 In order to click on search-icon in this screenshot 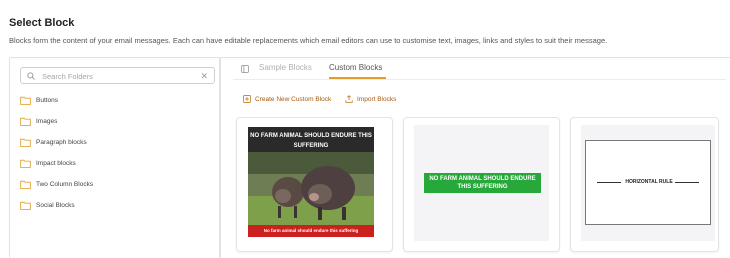, I will do `click(31, 76)`.